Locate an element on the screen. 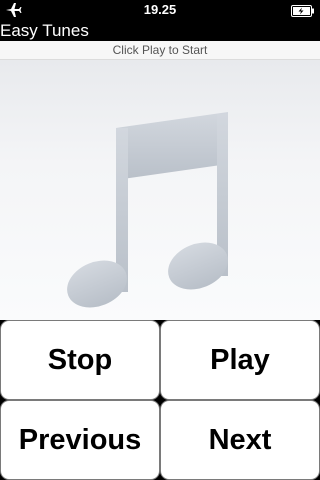 The image size is (320, 480). subtitle-text: Click Play to Start is located at coordinates (160, 50).